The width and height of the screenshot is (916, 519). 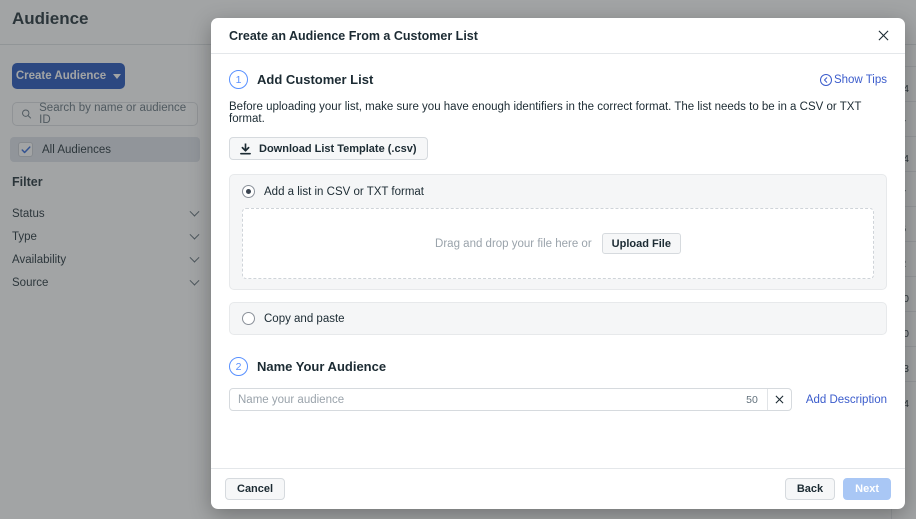 I want to click on radio-button-file-selected, so click(x=248, y=191).